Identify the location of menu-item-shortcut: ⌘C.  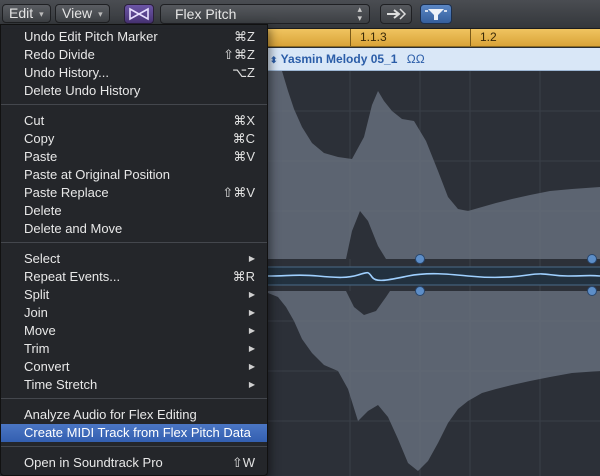
(243, 138).